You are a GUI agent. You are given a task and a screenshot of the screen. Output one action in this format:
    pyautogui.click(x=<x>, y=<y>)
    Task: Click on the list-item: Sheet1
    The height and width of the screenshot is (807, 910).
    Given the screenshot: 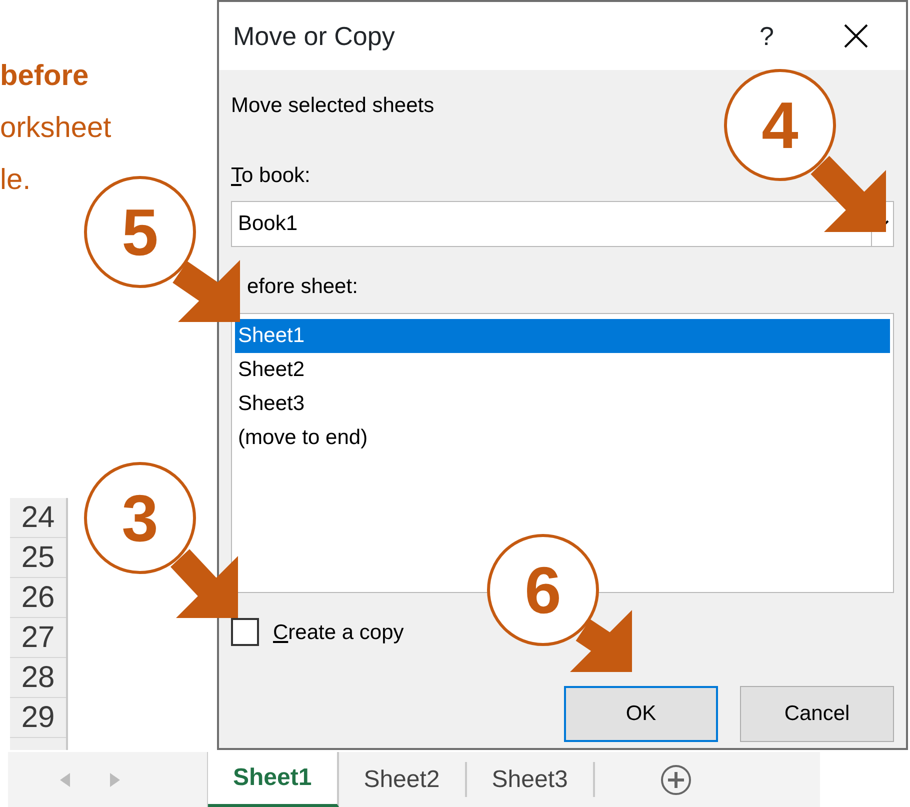 What is the action you would take?
    pyautogui.click(x=562, y=335)
    